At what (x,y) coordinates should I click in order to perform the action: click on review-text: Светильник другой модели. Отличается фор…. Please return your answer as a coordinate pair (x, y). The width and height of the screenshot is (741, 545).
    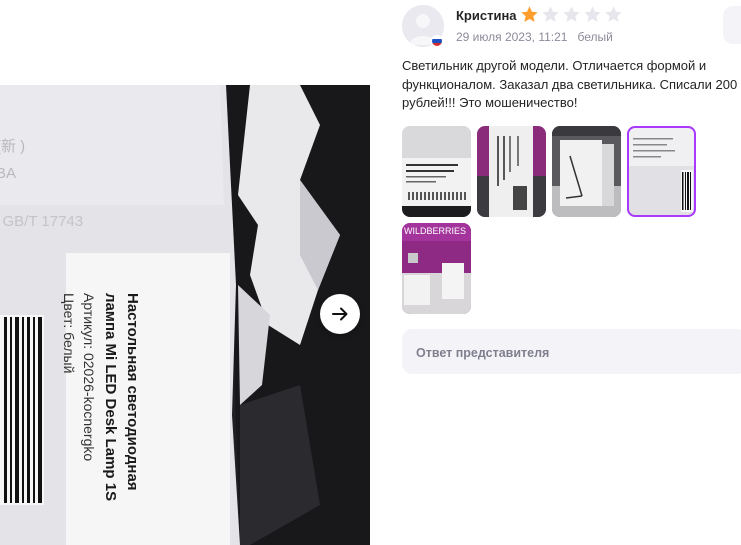
    Looking at the image, I should click on (570, 84).